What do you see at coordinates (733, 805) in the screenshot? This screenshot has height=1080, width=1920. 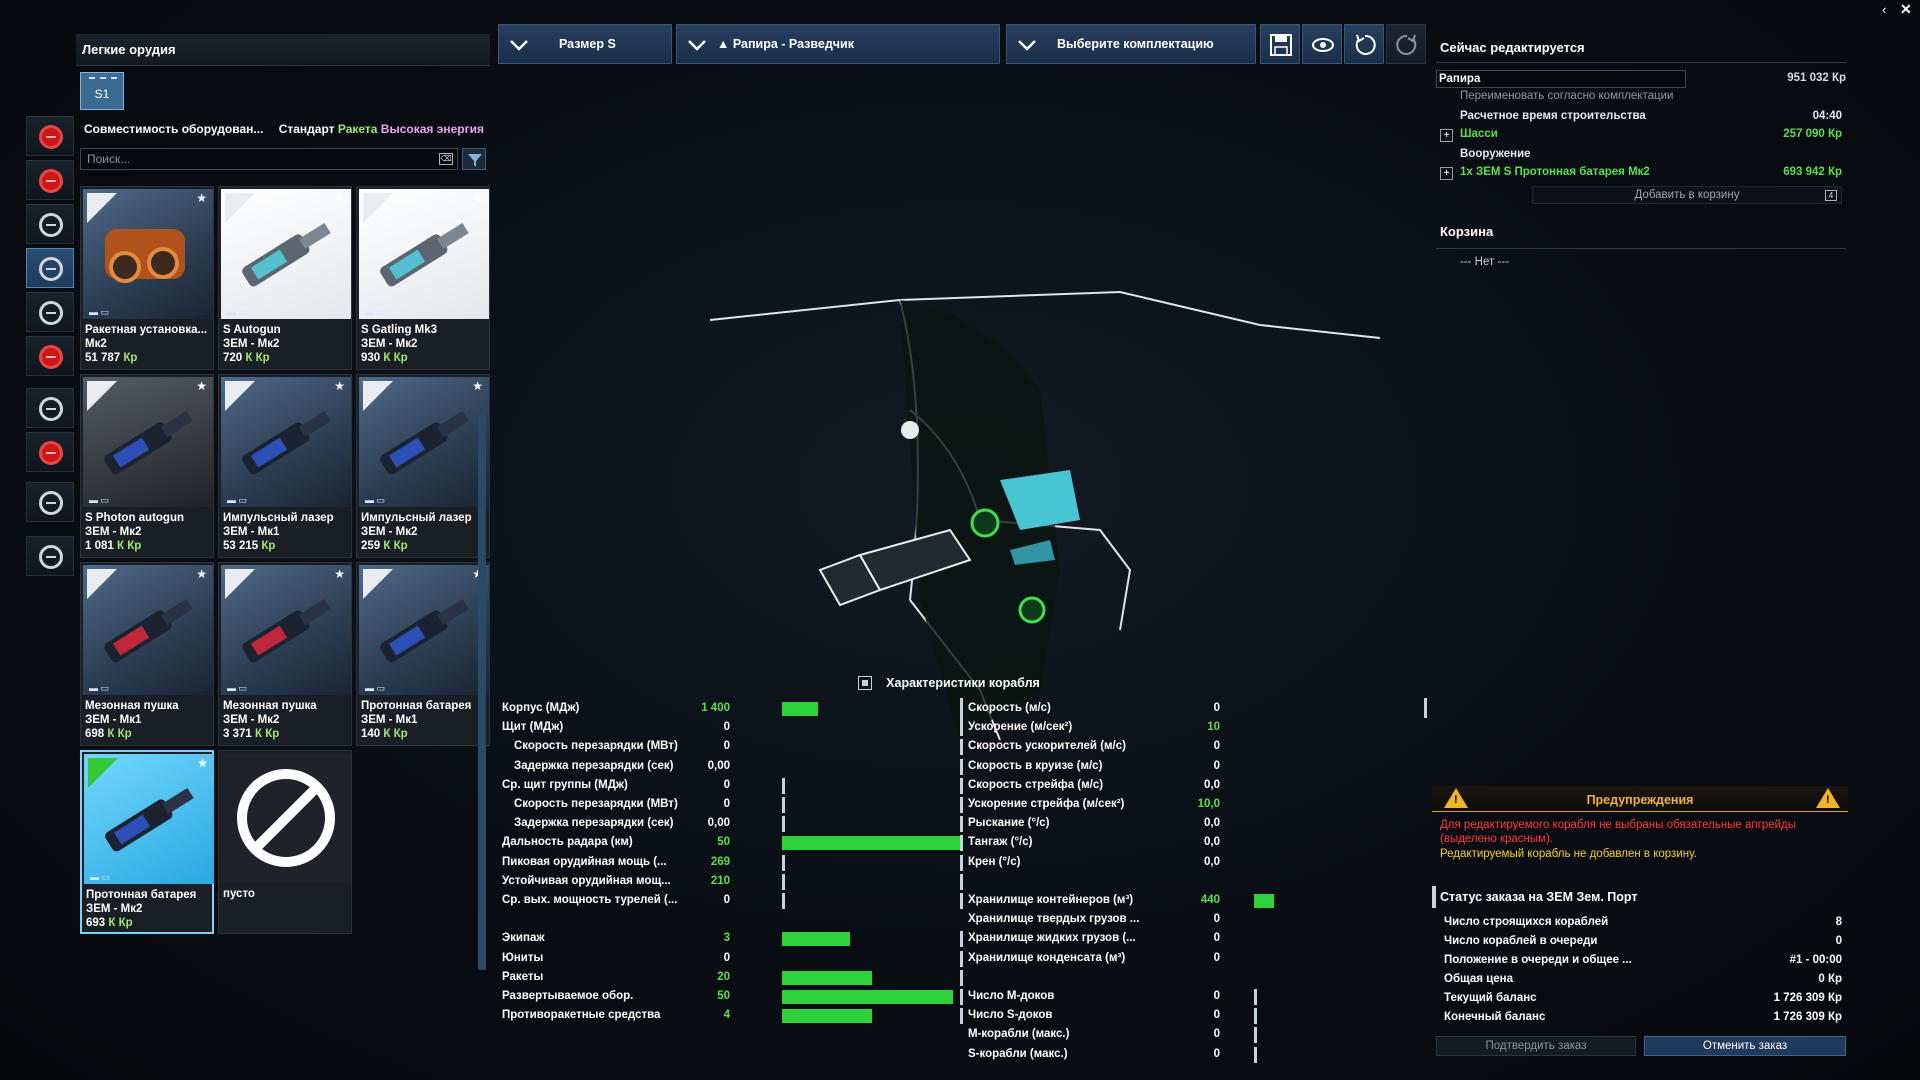 I see `stat-row: Скорость перезарядки (МВт) 0` at bounding box center [733, 805].